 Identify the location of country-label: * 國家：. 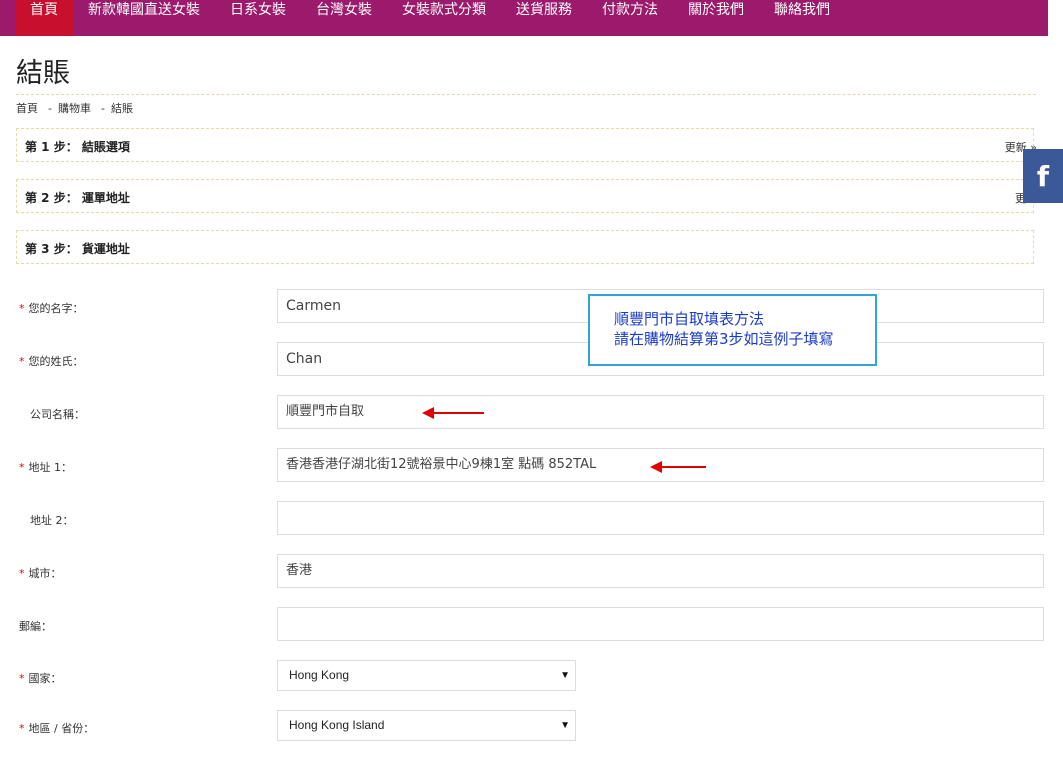
(40, 678).